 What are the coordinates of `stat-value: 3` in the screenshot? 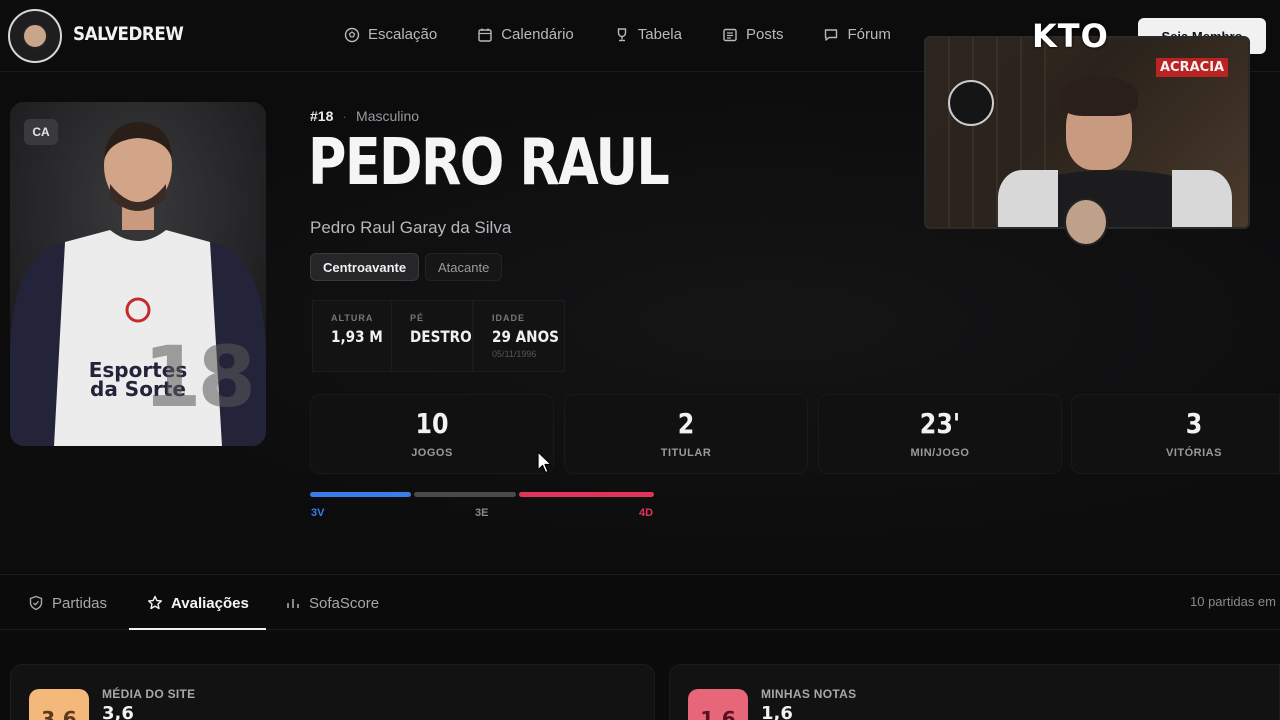 It's located at (1194, 423).